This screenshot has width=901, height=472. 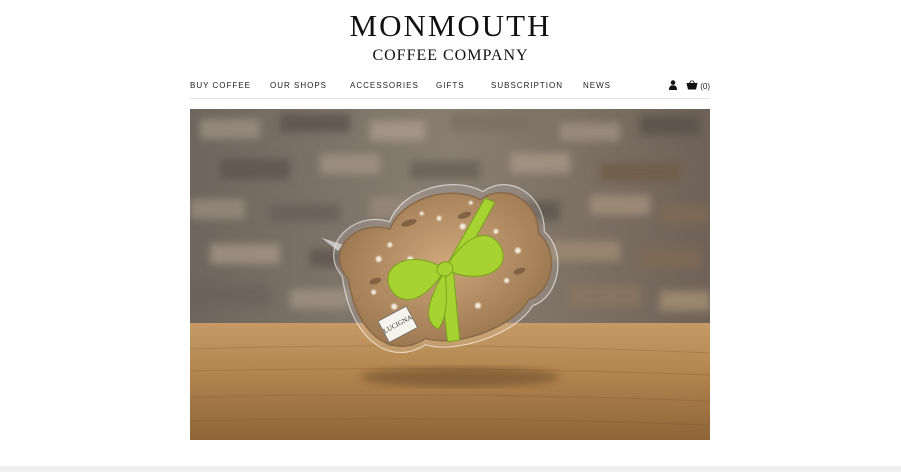 I want to click on cart-count: (0), so click(x=705, y=86).